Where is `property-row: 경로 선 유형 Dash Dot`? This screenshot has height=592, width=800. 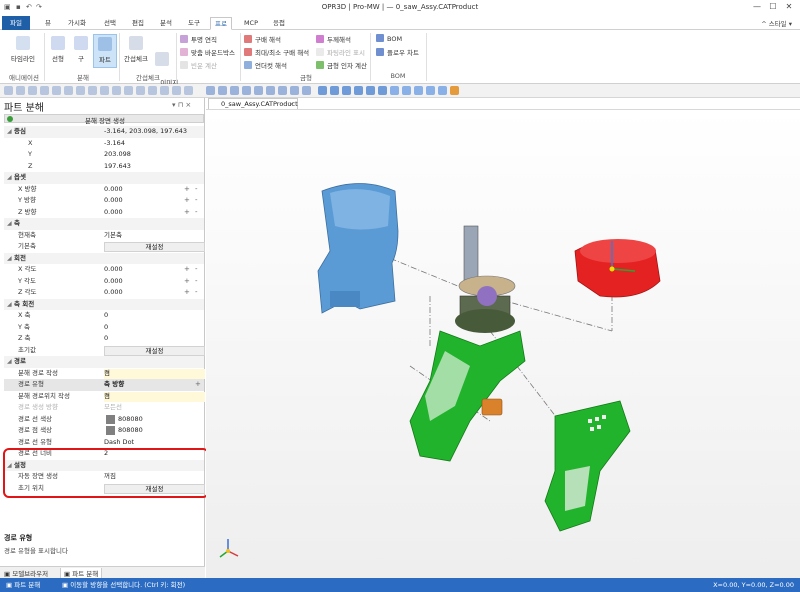 property-row: 경로 선 유형 Dash Dot is located at coordinates (104, 443).